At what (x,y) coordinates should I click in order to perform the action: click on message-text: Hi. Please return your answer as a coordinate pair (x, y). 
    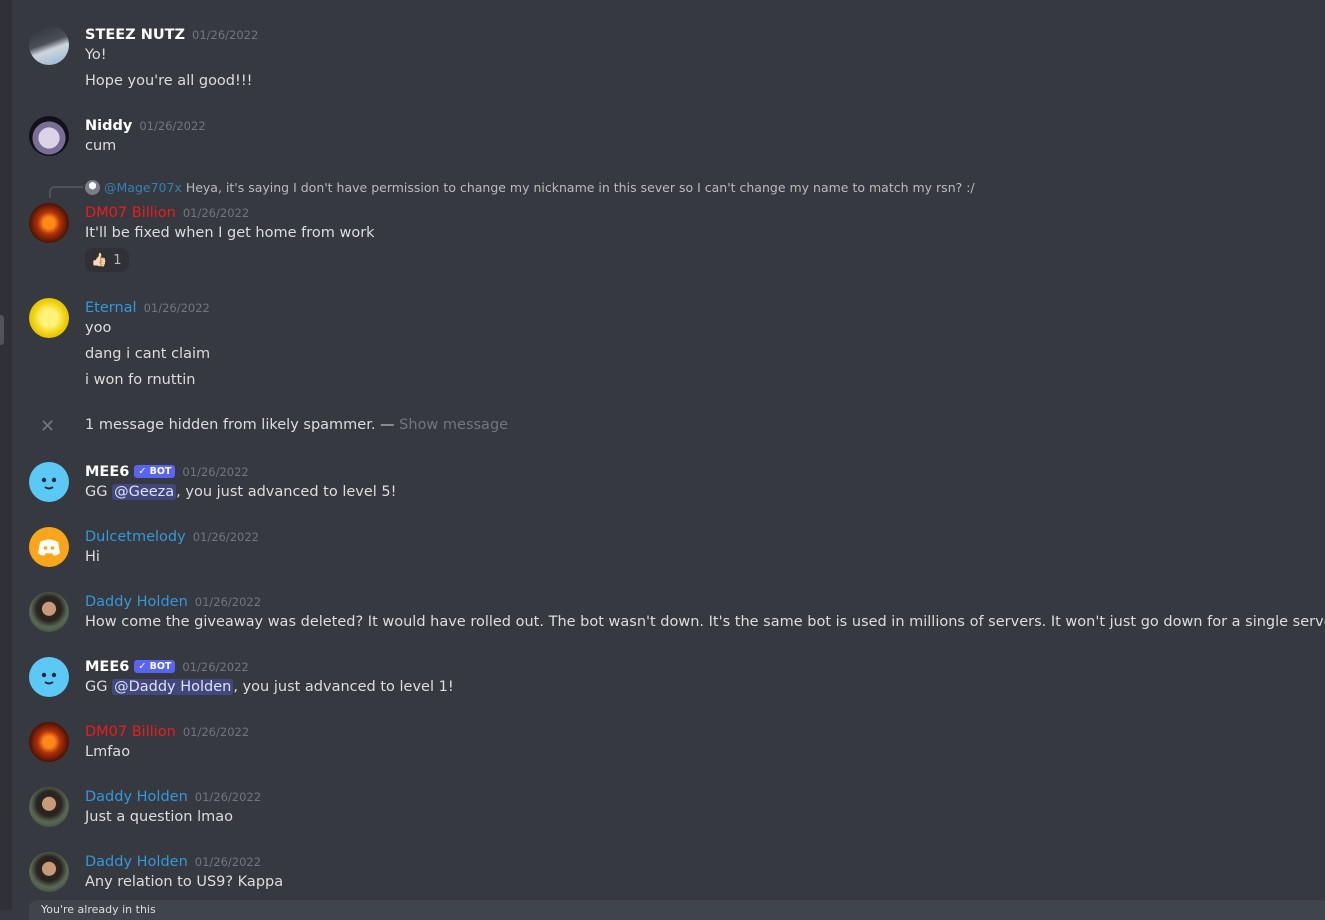
    Looking at the image, I should click on (92, 557).